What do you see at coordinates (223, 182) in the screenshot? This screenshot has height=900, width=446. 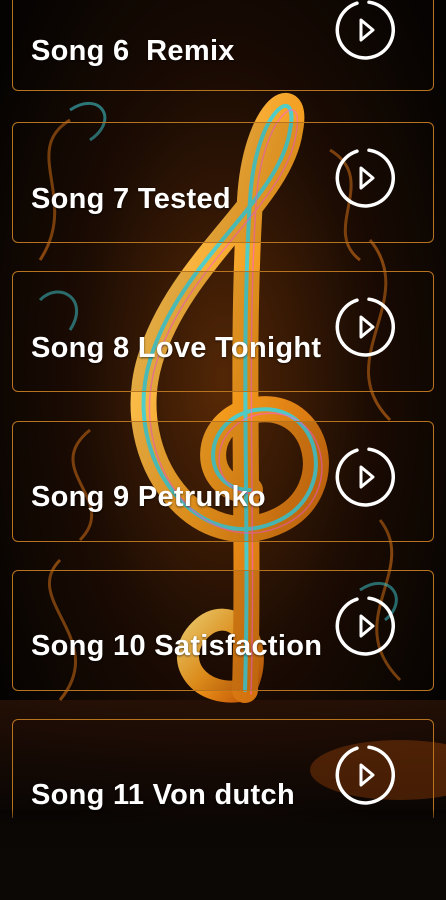 I see `song-card-7: Song 7 Tested` at bounding box center [223, 182].